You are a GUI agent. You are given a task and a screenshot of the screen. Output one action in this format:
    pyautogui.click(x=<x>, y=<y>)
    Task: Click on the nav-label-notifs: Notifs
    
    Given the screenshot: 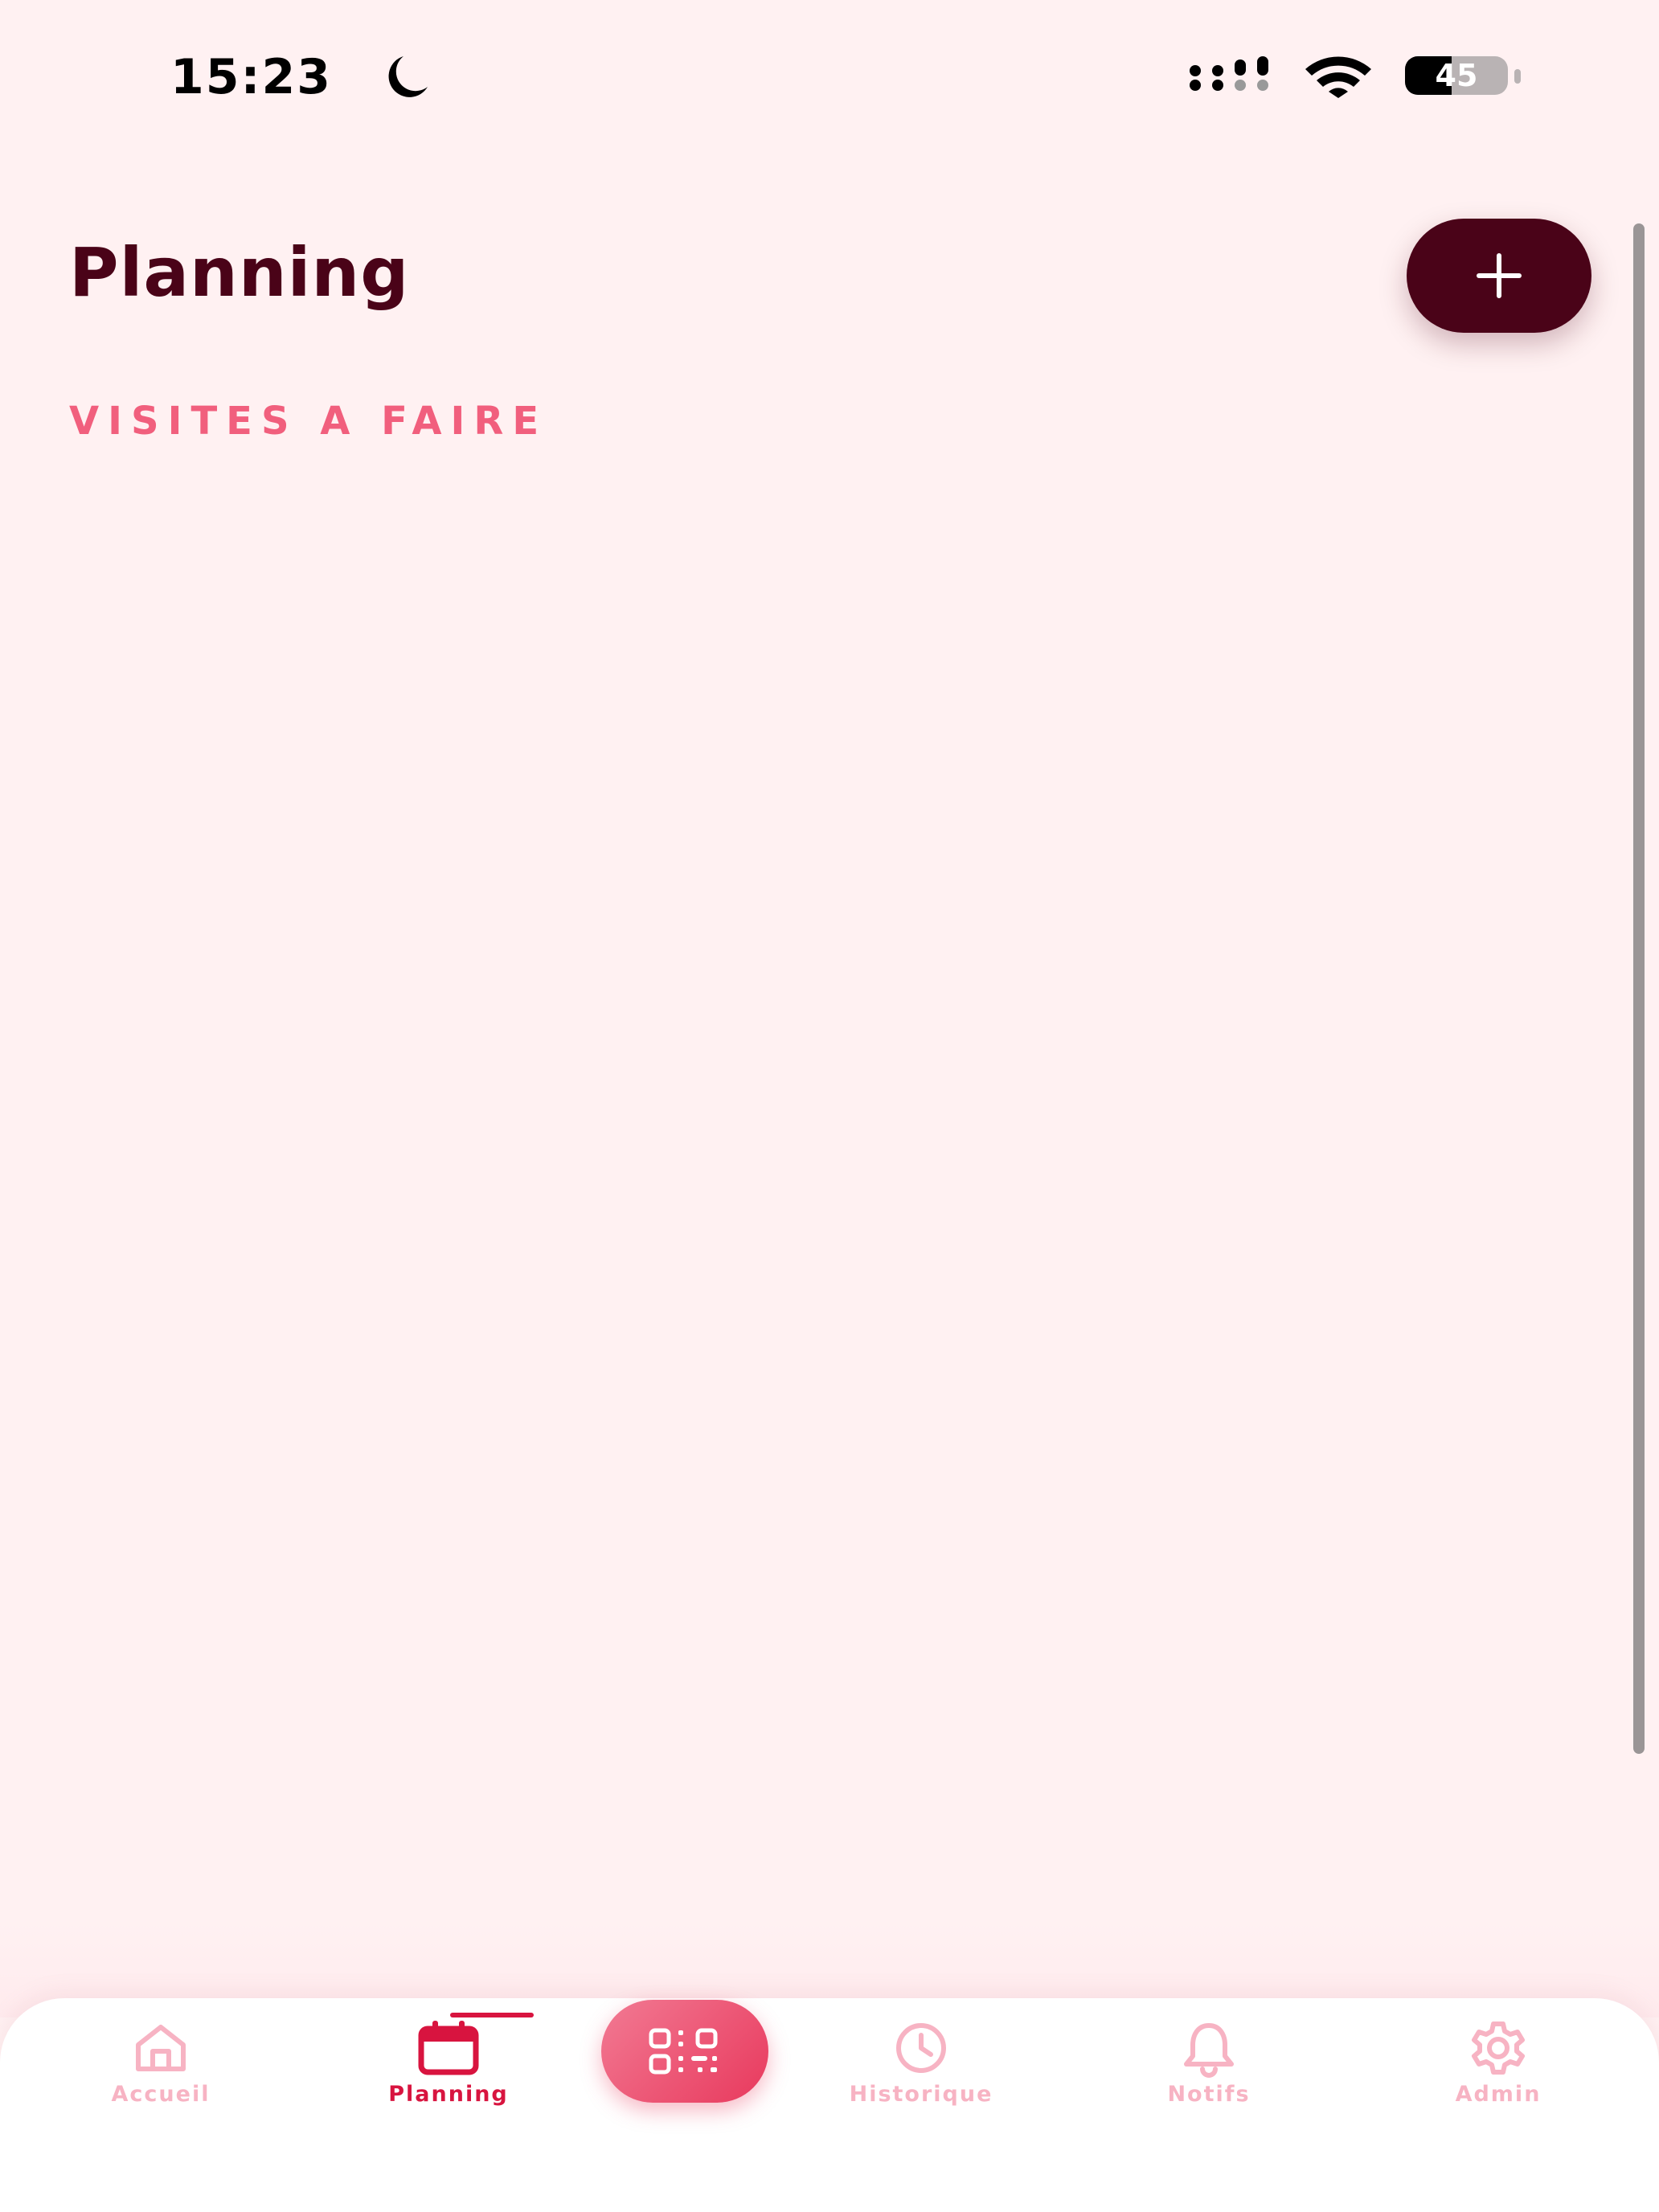 What is the action you would take?
    pyautogui.click(x=1209, y=2094)
    